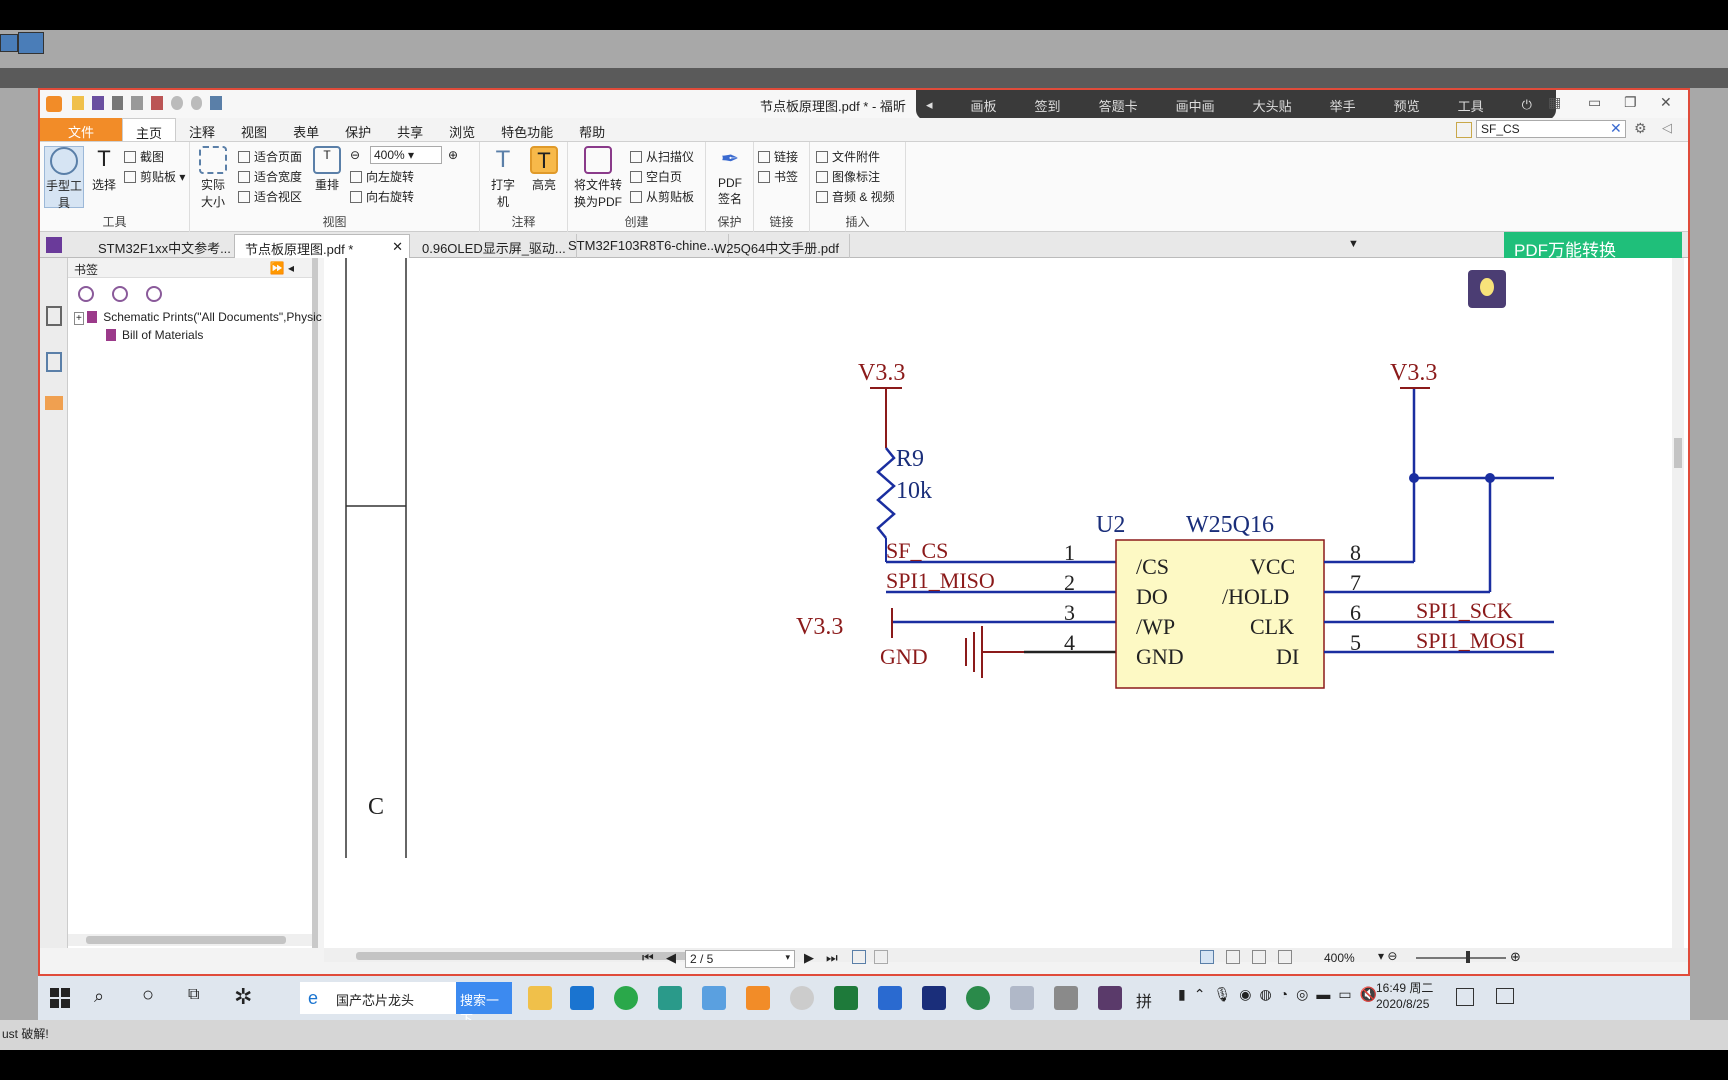 The width and height of the screenshot is (1728, 1080). Describe the element at coordinates (1144, 1000) in the screenshot. I see `input-method-icon: 拼` at that location.